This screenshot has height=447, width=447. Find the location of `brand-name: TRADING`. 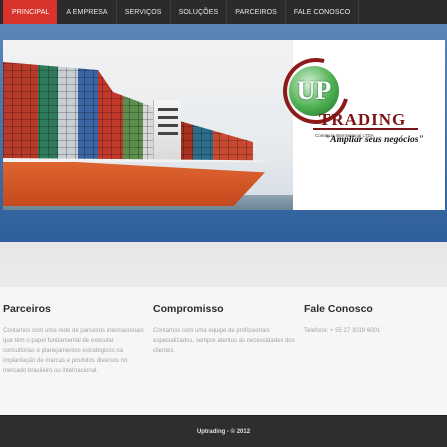

brand-name: TRADING is located at coordinates (365, 120).